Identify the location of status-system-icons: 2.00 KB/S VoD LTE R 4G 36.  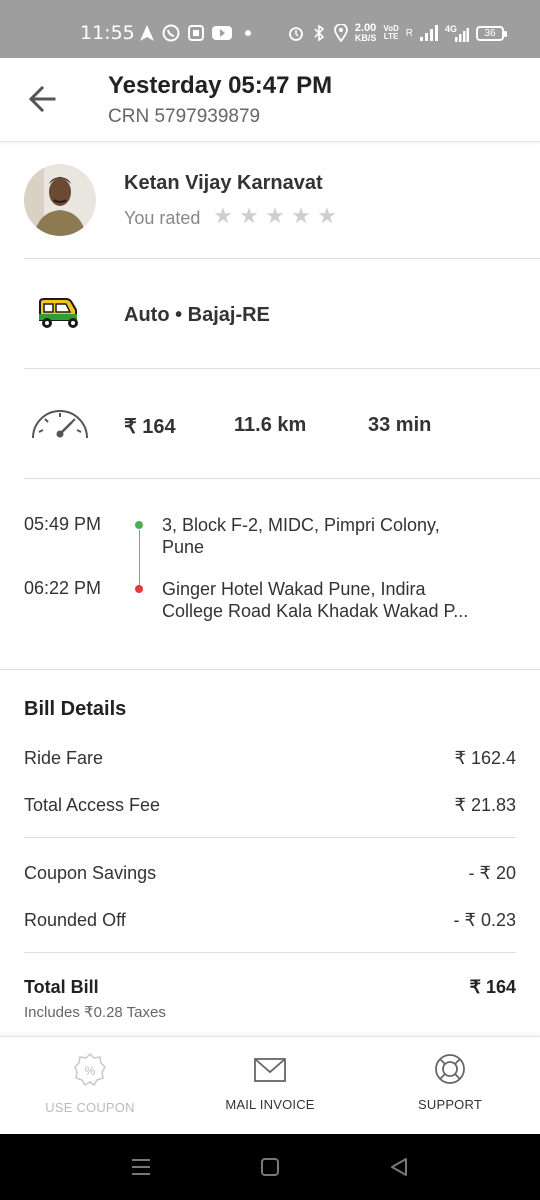
(397, 33).